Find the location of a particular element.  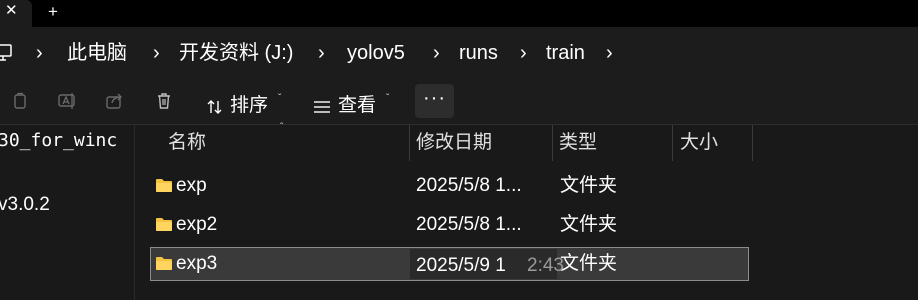

delete-icon is located at coordinates (164, 101).